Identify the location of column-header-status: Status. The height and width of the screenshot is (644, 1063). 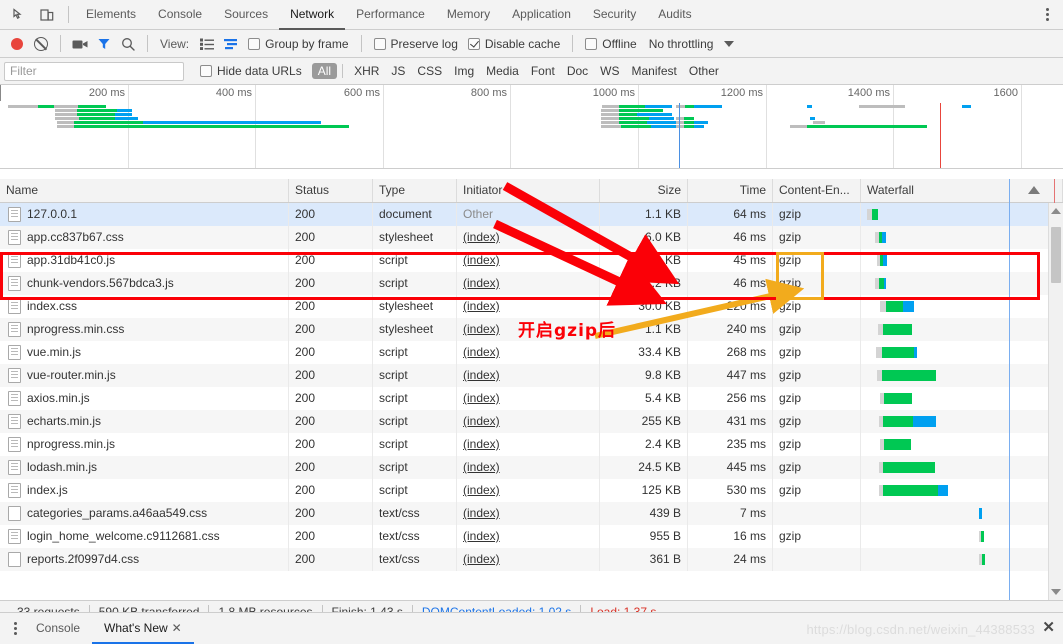
(331, 190).